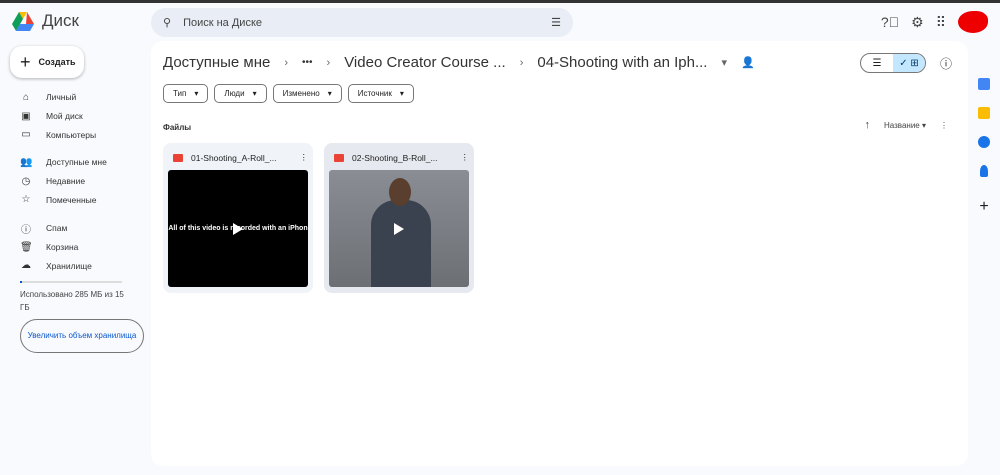  What do you see at coordinates (556, 22) in the screenshot?
I see `search-options-icon: ☰` at bounding box center [556, 22].